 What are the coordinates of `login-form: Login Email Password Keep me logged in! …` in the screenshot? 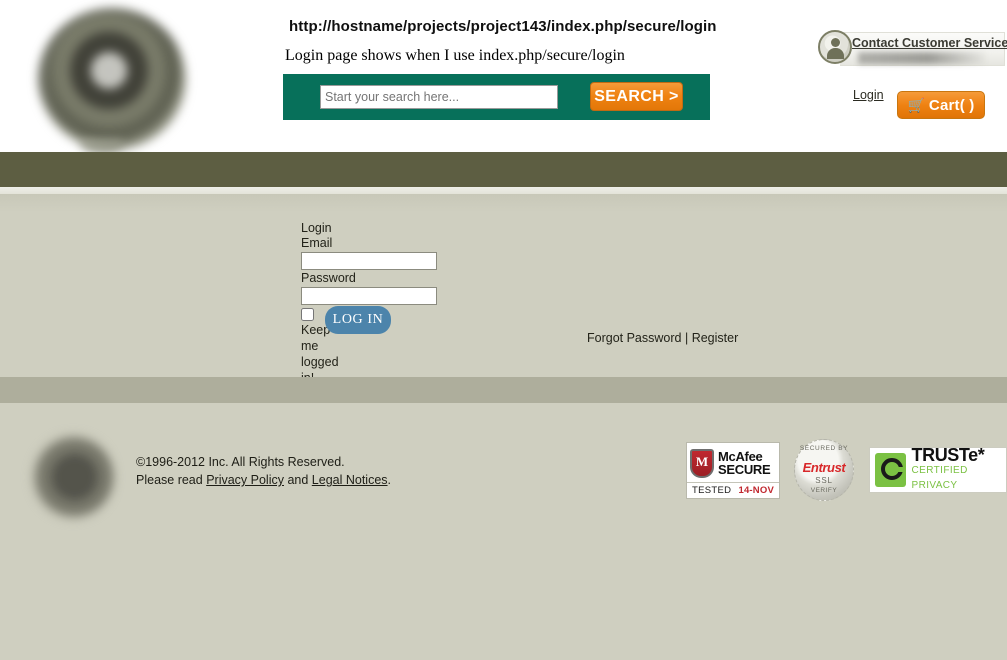 It's located at (376, 303).